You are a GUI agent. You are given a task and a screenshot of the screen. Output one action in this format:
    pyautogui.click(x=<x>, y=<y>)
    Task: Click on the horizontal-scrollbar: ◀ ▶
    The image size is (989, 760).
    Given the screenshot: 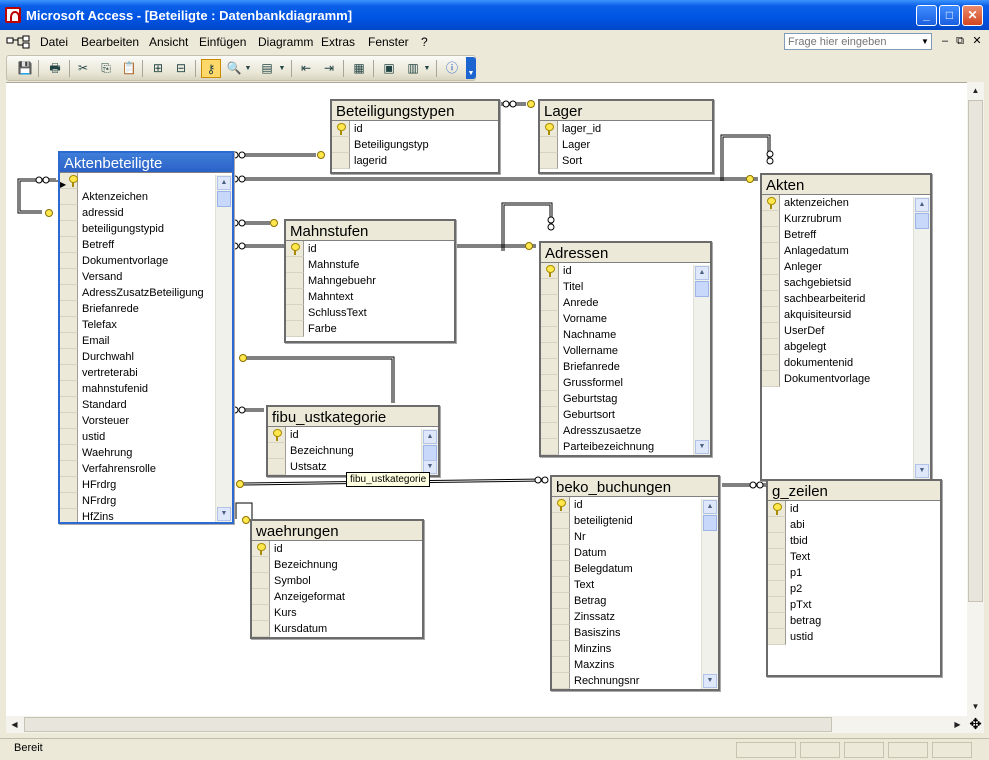 What is the action you would take?
    pyautogui.click(x=486, y=724)
    